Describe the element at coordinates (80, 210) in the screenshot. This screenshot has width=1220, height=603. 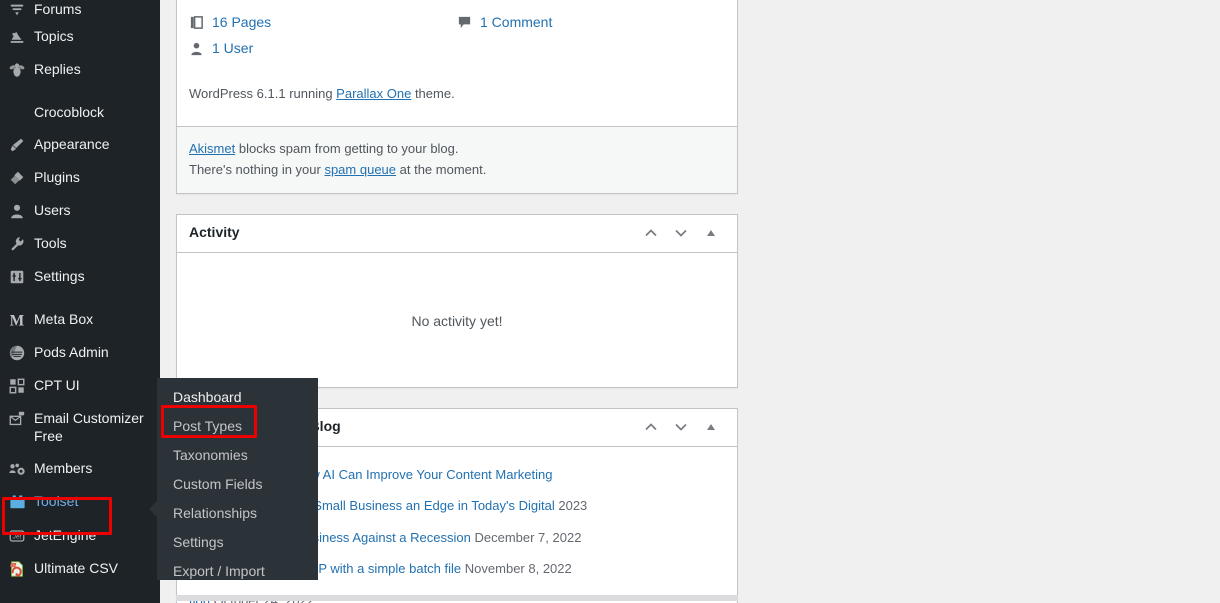
I see `sidebar-item-users: Users` at that location.